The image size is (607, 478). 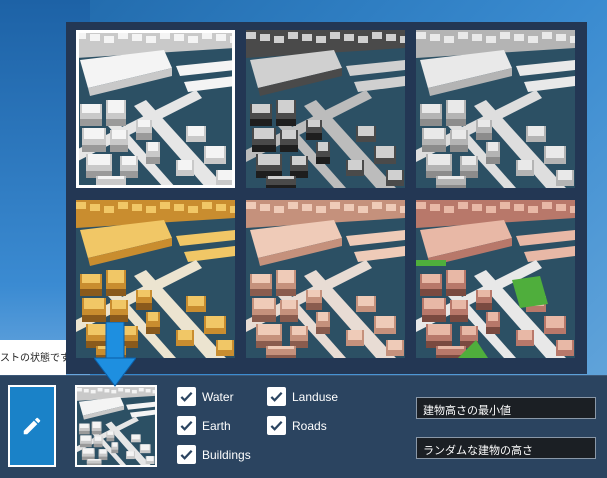 What do you see at coordinates (218, 396) in the screenshot?
I see `checkbox-label-water: Water` at bounding box center [218, 396].